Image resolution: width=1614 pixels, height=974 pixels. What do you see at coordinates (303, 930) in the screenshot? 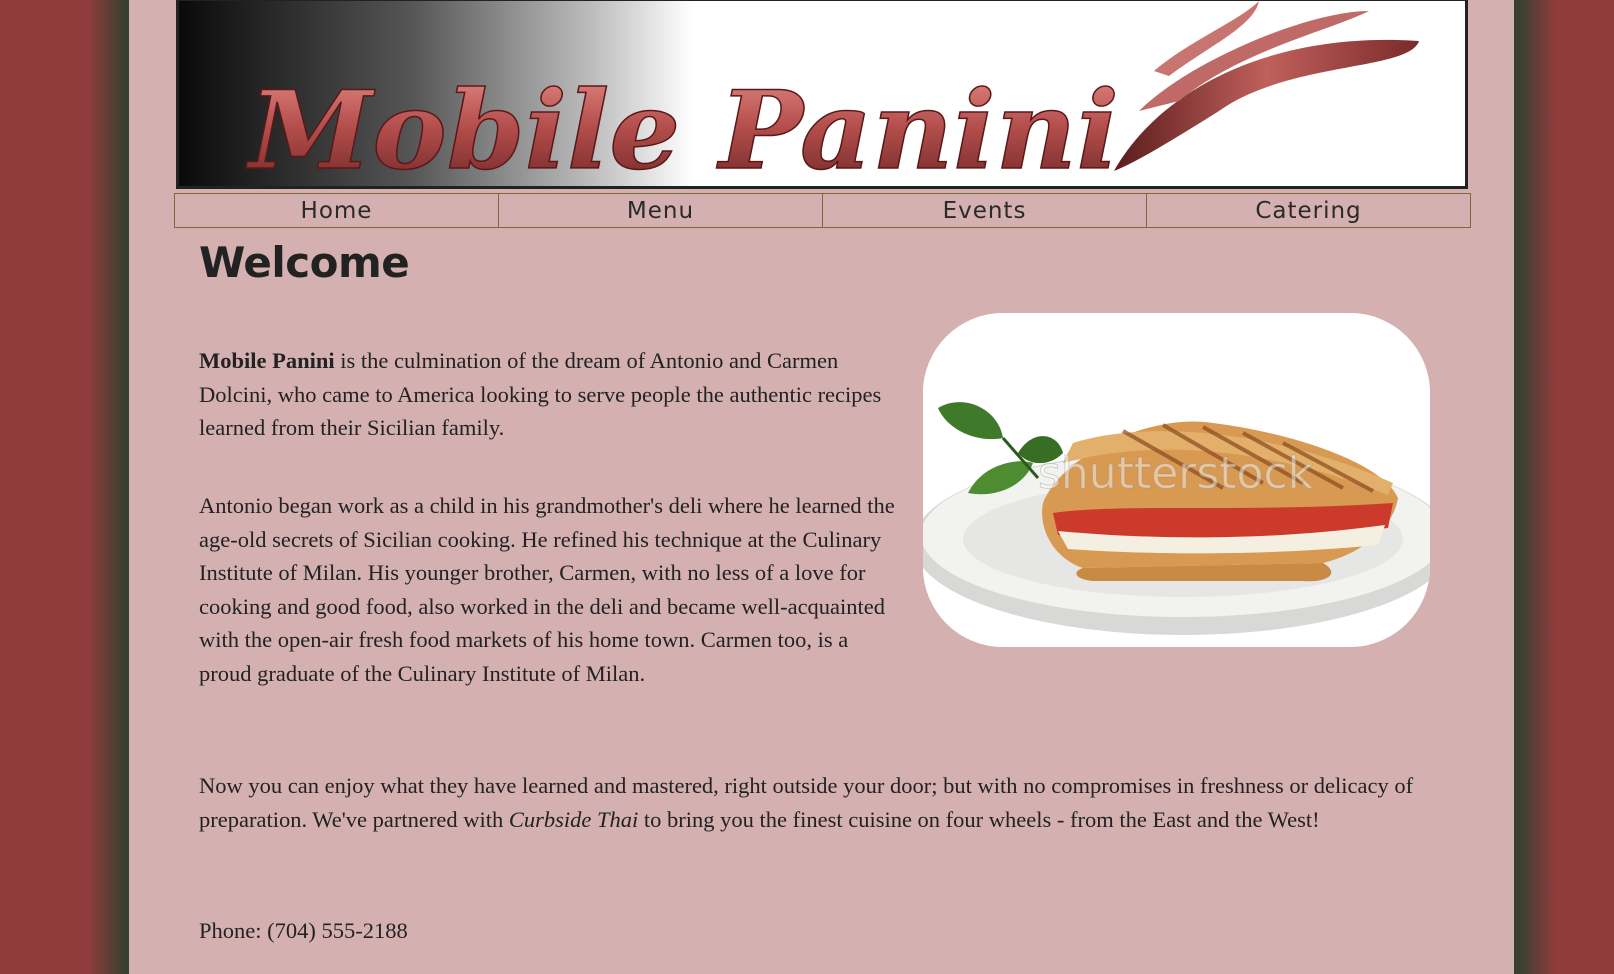
I see `phone-number: Phone: (704) 555-2188` at bounding box center [303, 930].